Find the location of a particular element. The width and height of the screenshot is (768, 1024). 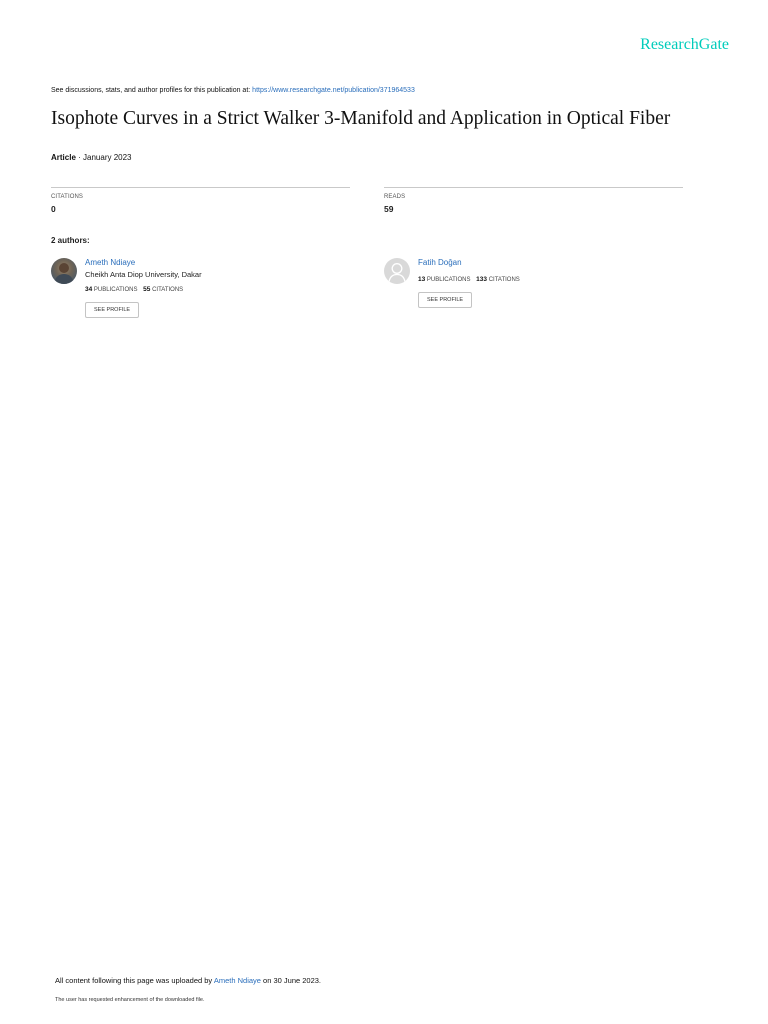

author-name-link: Ameth Ndiaye is located at coordinates (110, 262).